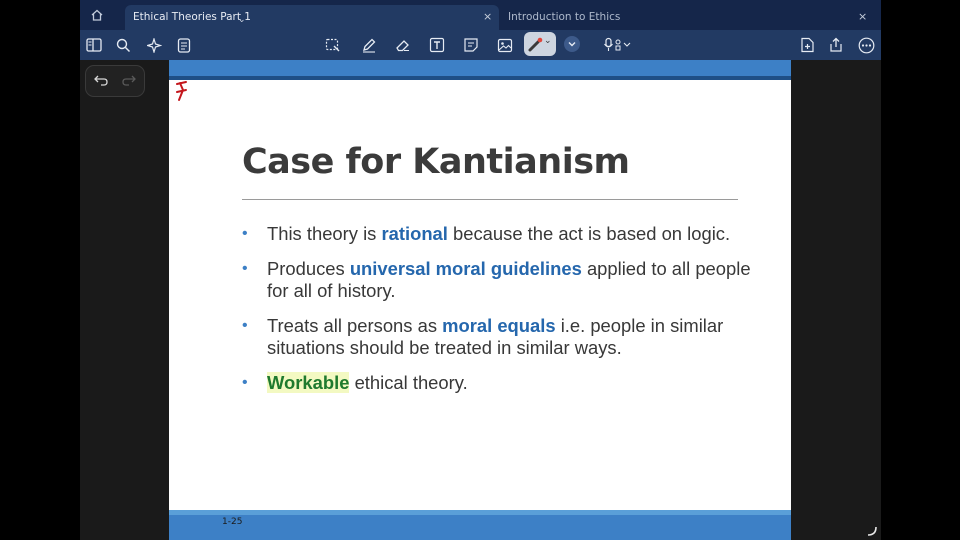 The image size is (960, 540). I want to click on bullet-highlight-workable: Workable, so click(308, 382).